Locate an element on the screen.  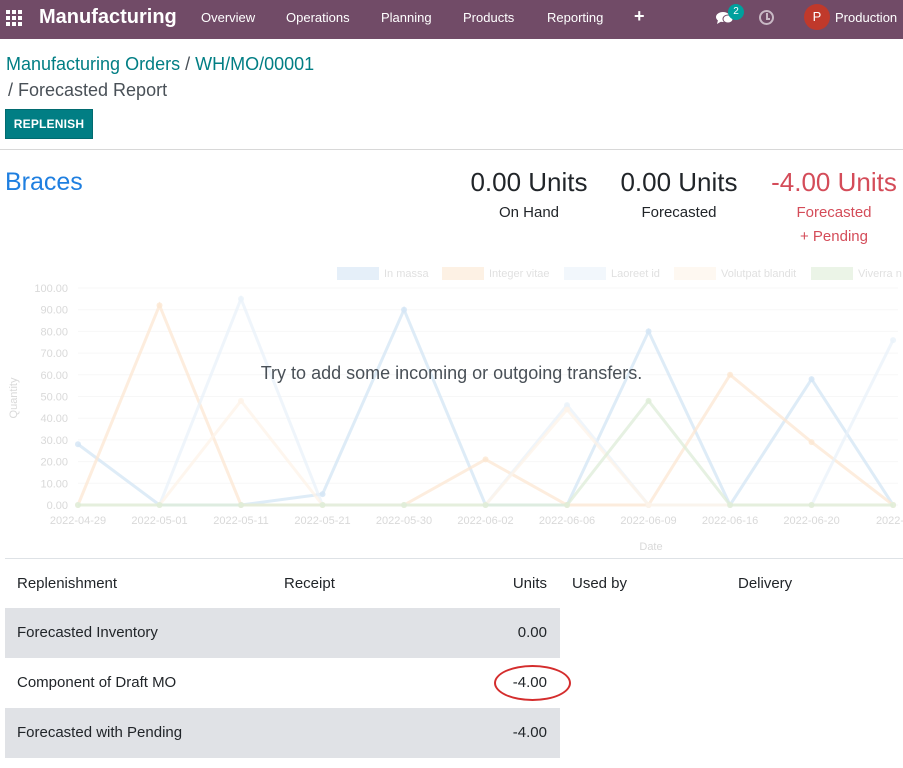
header-replenishment: Replenishment is located at coordinates (67, 583).